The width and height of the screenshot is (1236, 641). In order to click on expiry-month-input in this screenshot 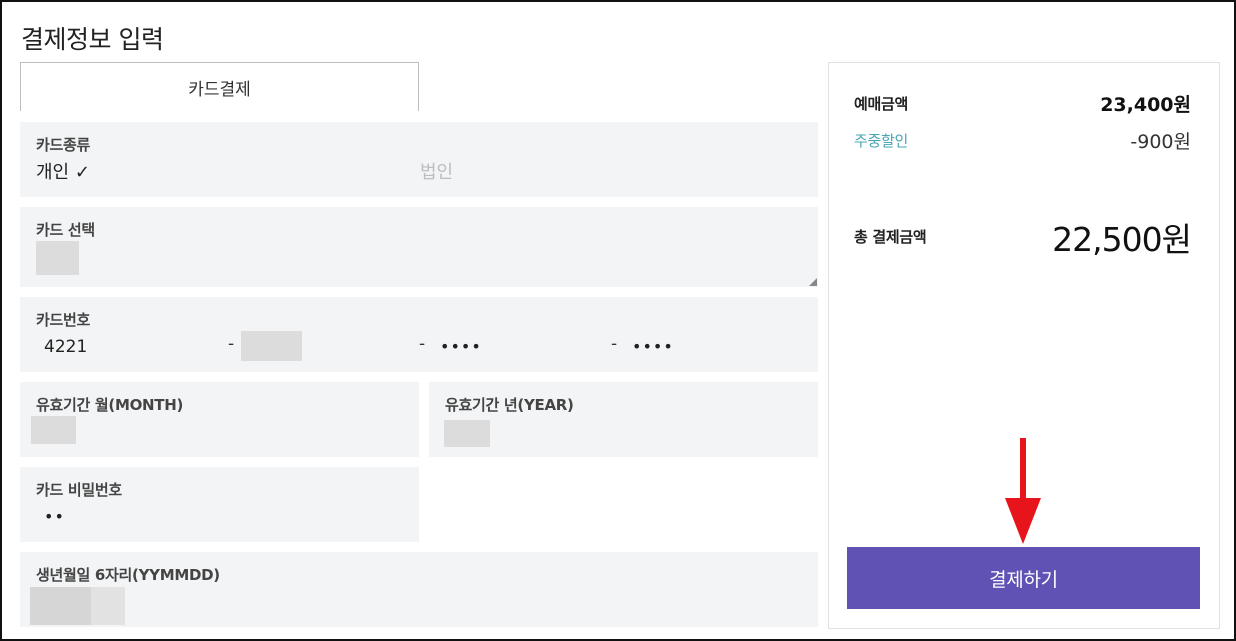, I will do `click(53, 430)`.